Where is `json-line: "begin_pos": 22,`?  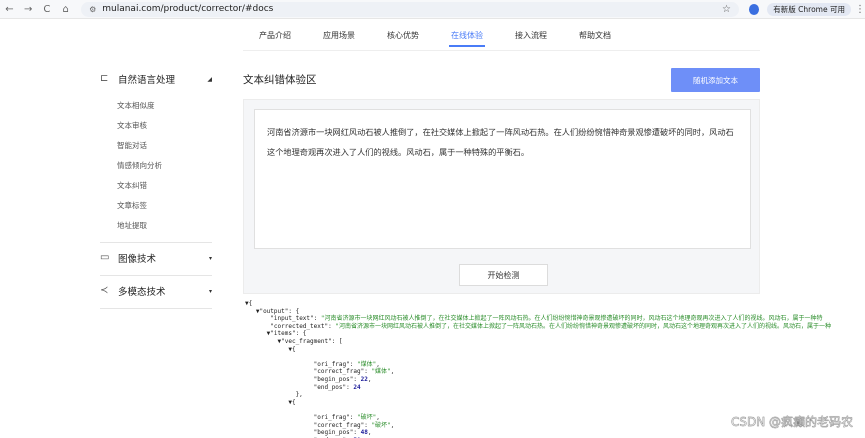
json-line: "begin_pos": 22, is located at coordinates (308, 379).